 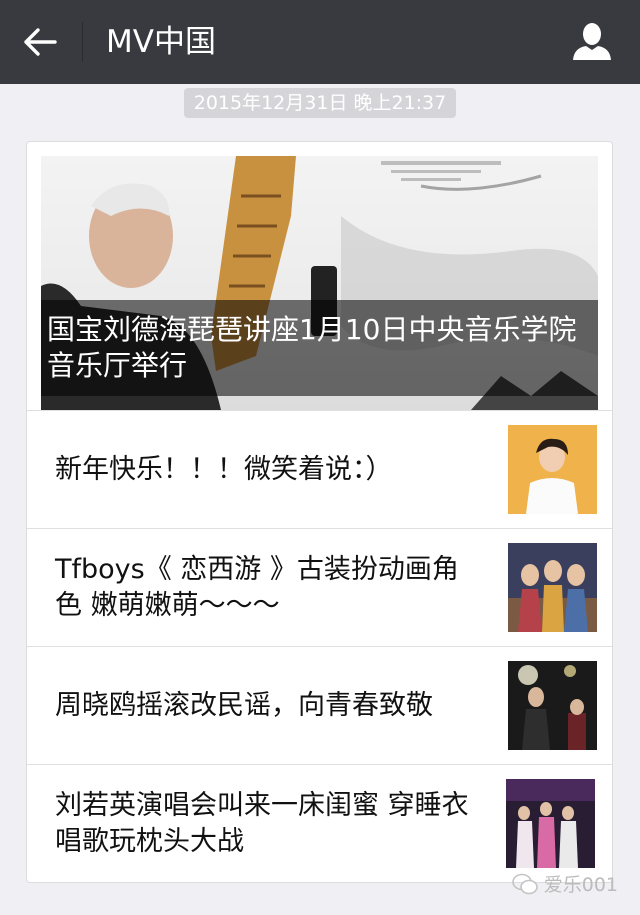 I want to click on timestamp-row: 2015年12月31日 晚上21:37, so click(x=320, y=103).